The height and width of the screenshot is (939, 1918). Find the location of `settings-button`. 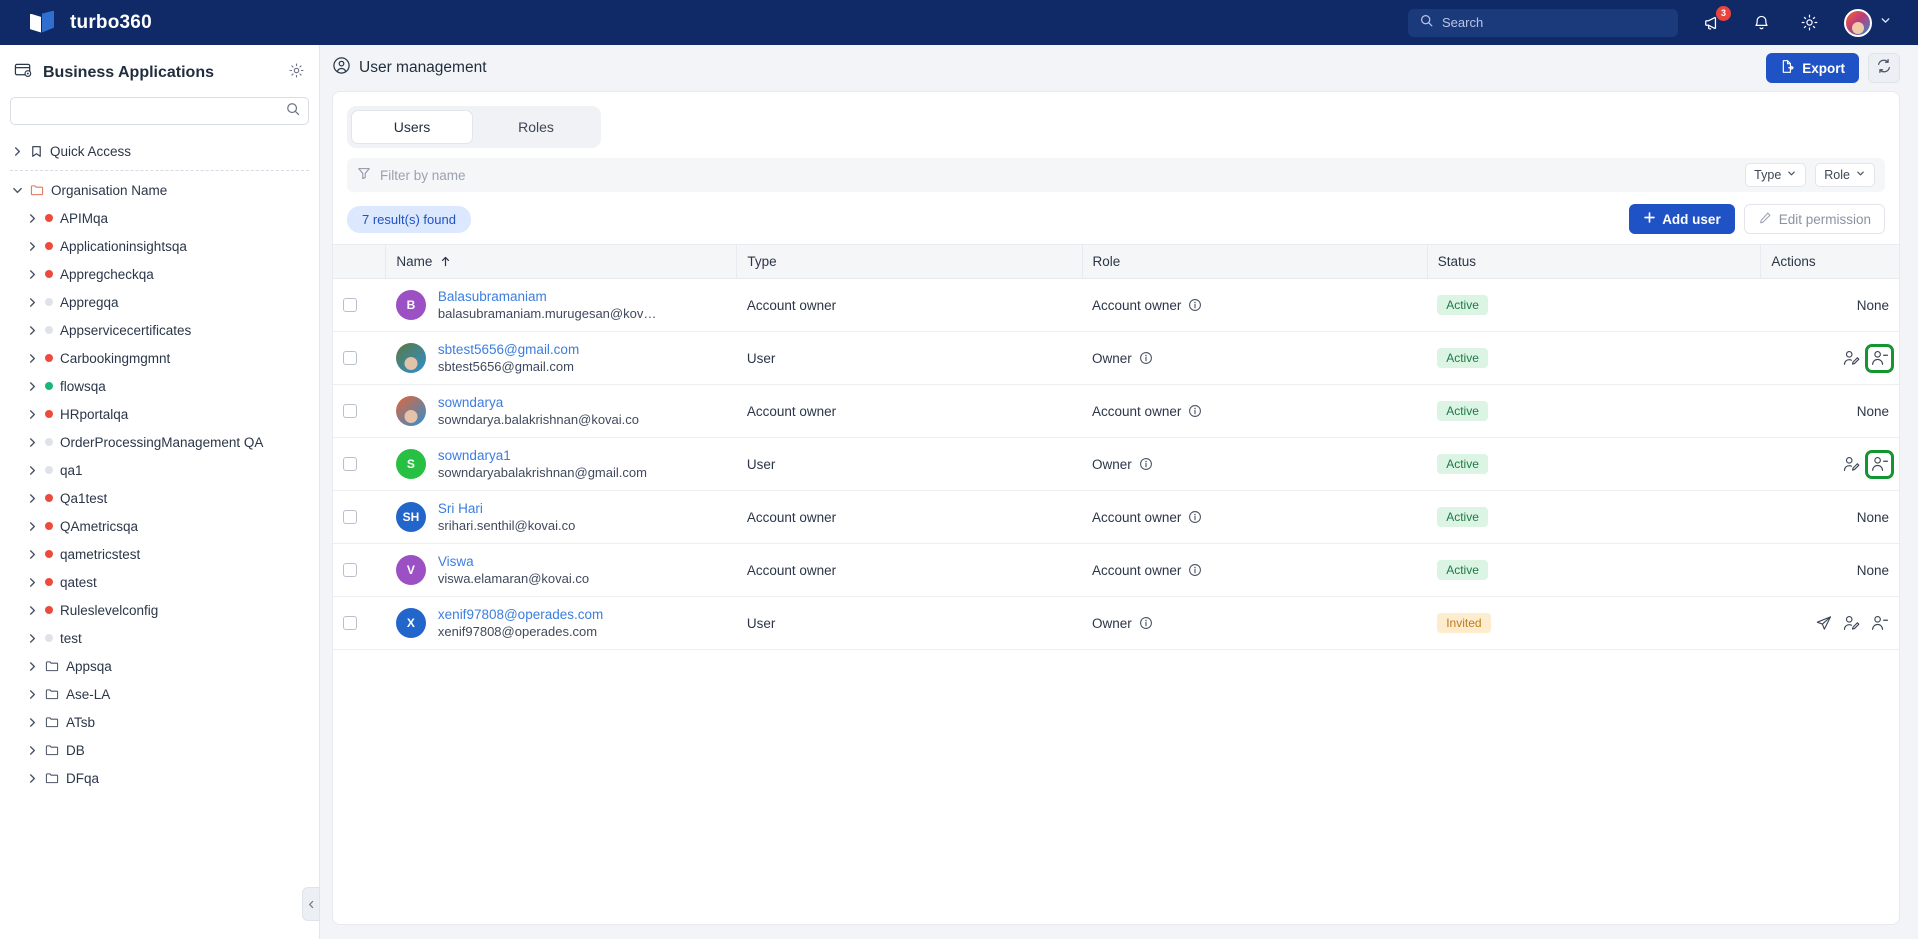

settings-button is located at coordinates (1809, 23).